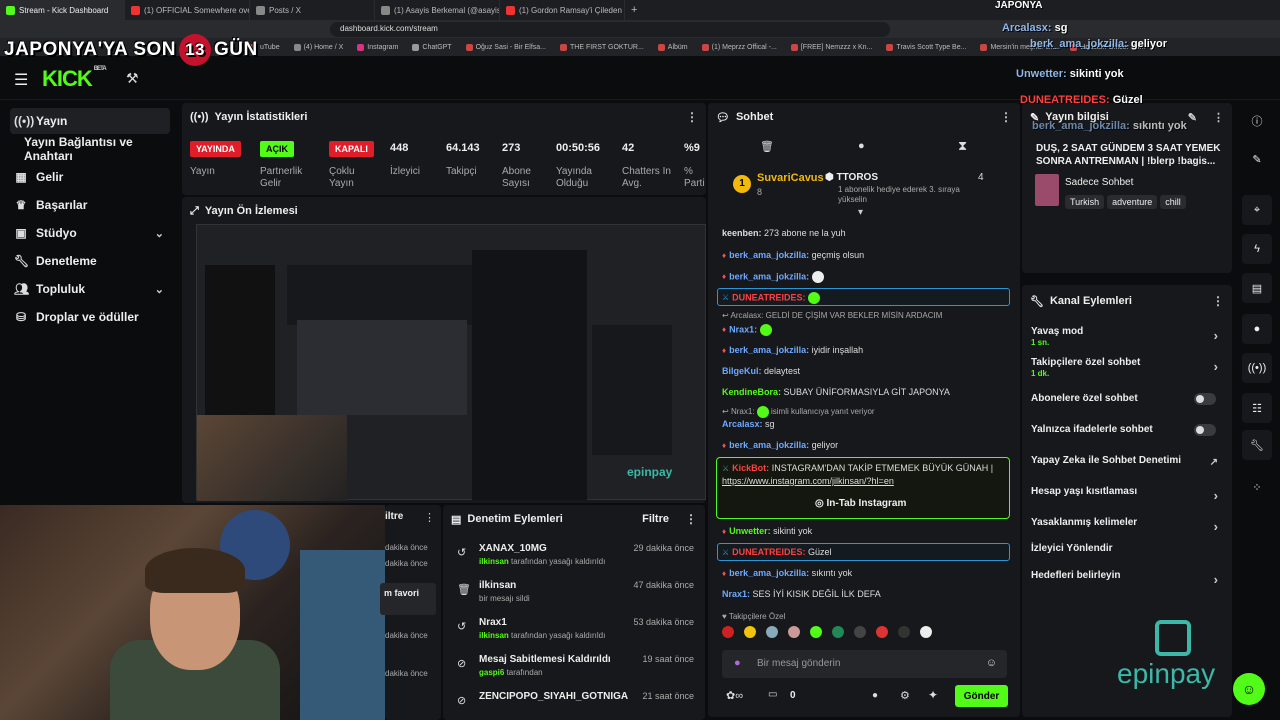  Describe the element at coordinates (734, 695) in the screenshot. I see `points-icon: ✿∞` at that location.